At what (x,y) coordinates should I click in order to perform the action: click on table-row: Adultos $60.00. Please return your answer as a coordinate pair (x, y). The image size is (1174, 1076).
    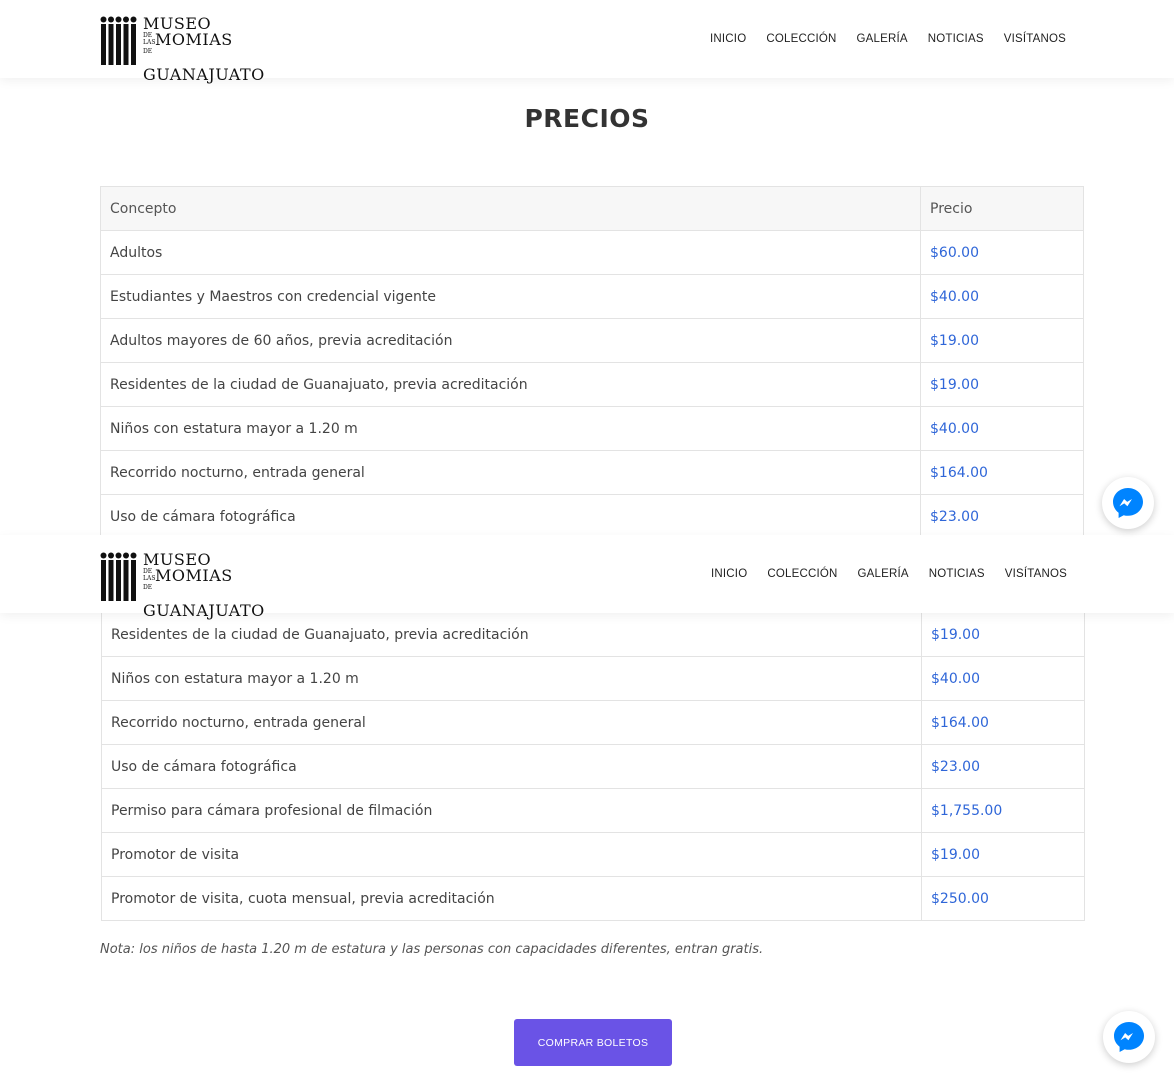
    Looking at the image, I should click on (592, 252).